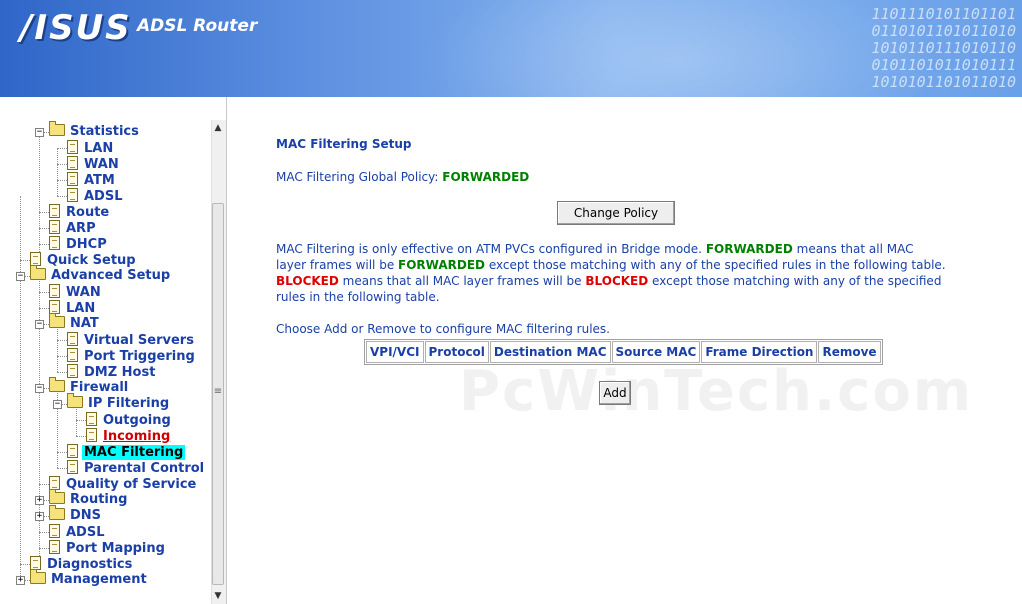  I want to click on tree-item-dmz-host: DMZ Host, so click(112, 372).